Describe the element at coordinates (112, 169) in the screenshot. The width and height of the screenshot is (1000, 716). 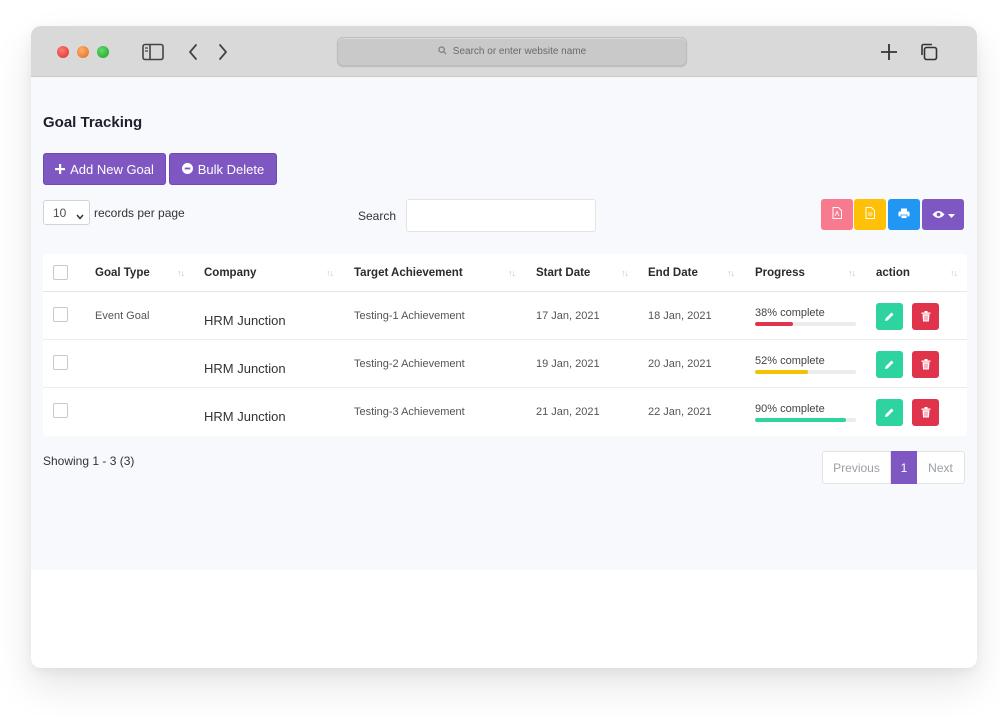
I see `add-new-goal-label: Add New Goal` at that location.